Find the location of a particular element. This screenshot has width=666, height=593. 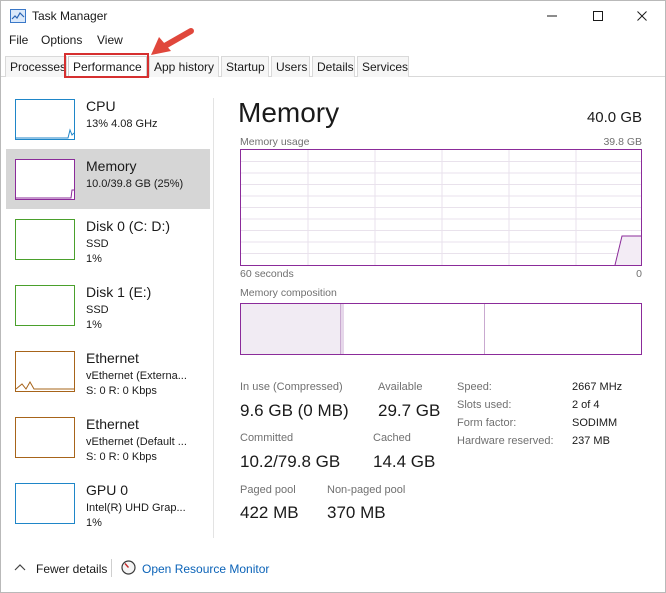

memory-usage-label: Memory usage is located at coordinates (275, 142).